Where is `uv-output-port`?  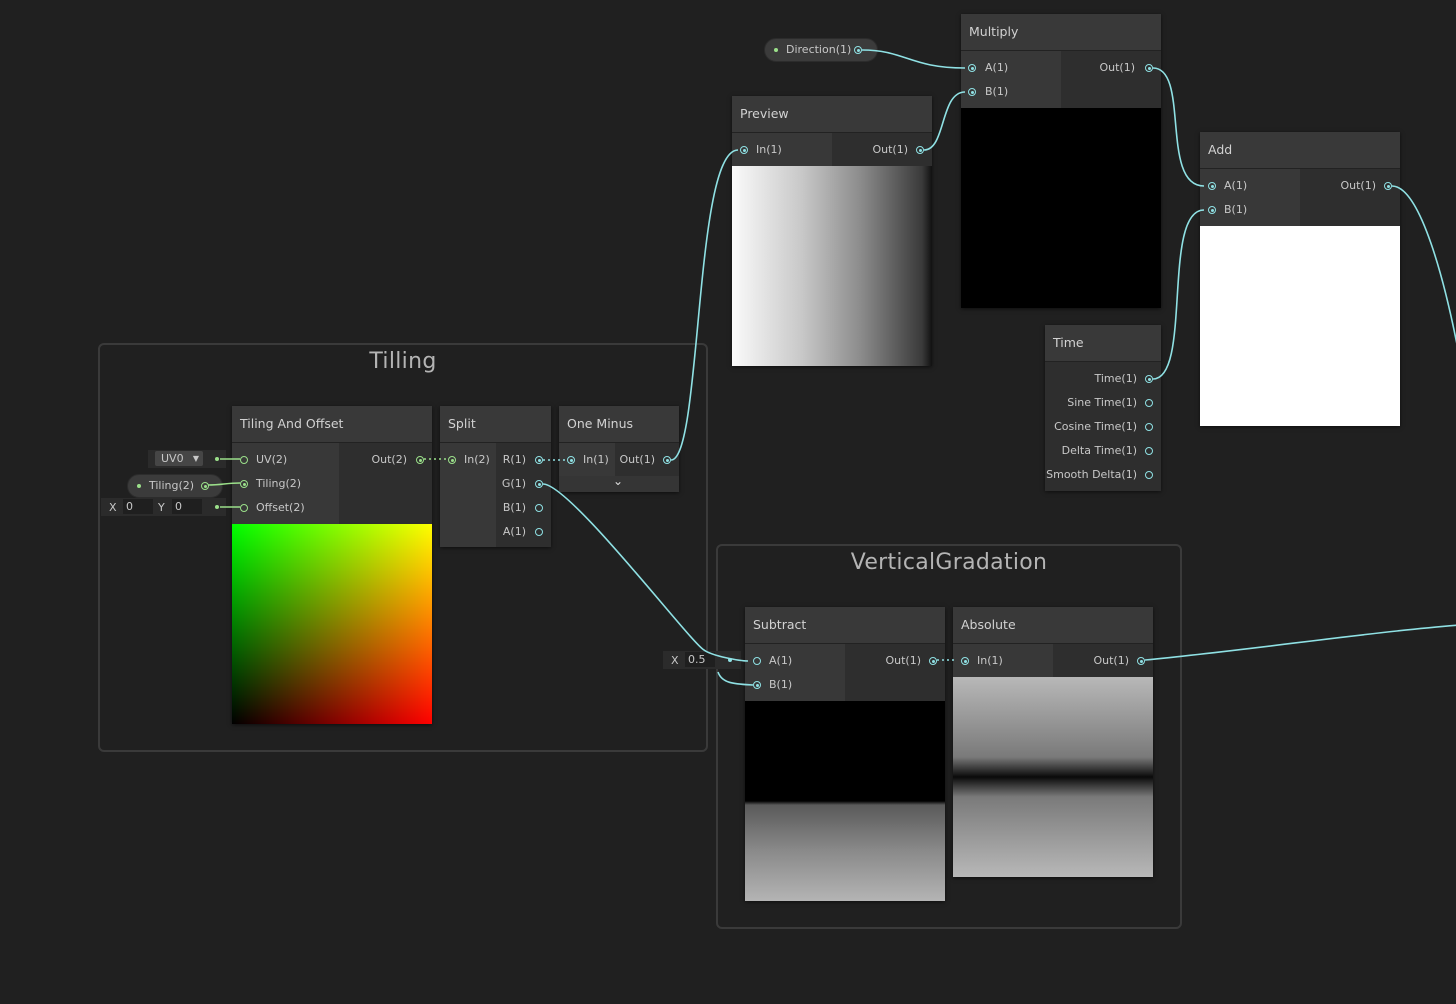
uv-output-port is located at coordinates (217, 459).